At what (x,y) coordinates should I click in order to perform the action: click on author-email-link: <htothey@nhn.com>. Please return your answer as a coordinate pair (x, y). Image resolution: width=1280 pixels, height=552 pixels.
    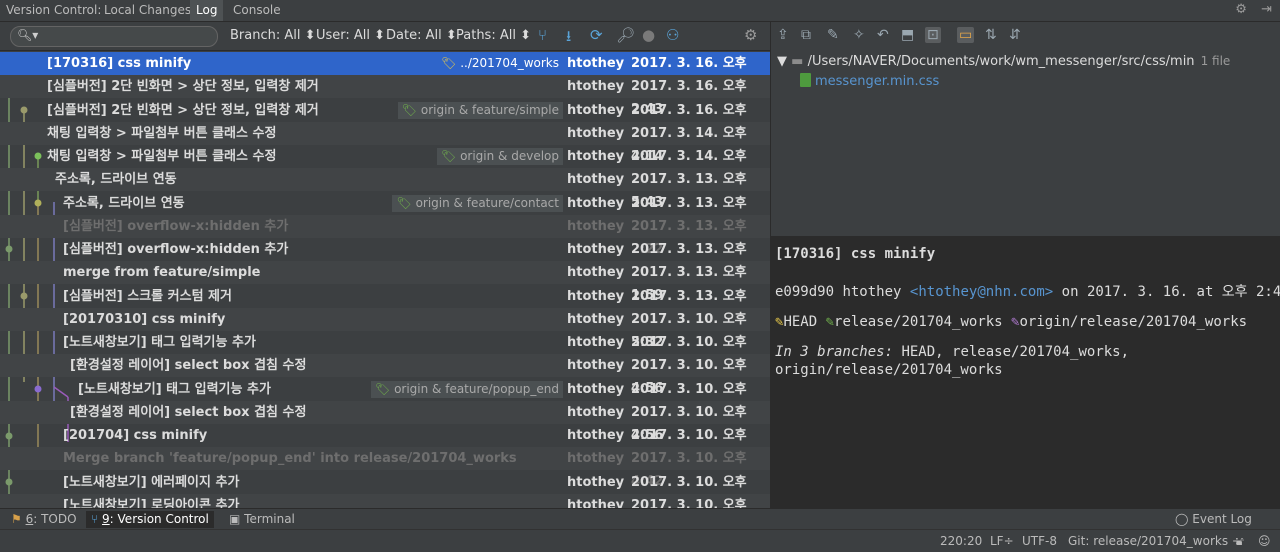
    Looking at the image, I should click on (981, 292).